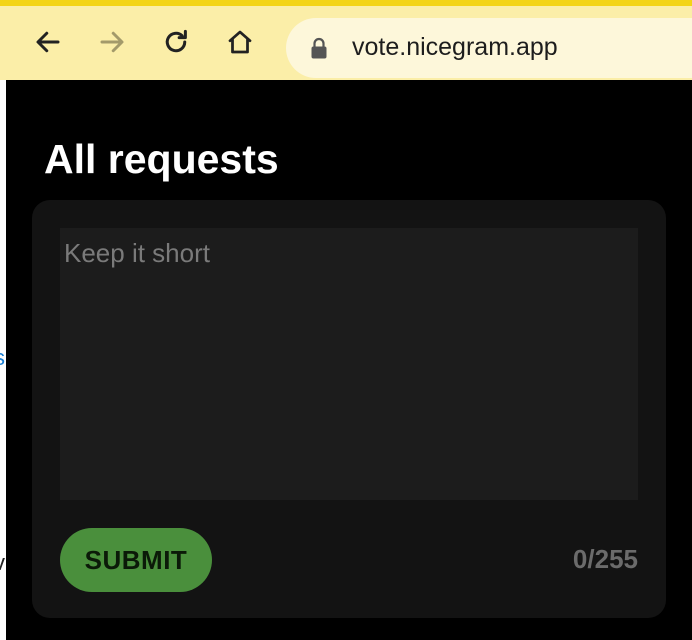  Describe the element at coordinates (161, 159) in the screenshot. I see `page-title: All requests` at that location.